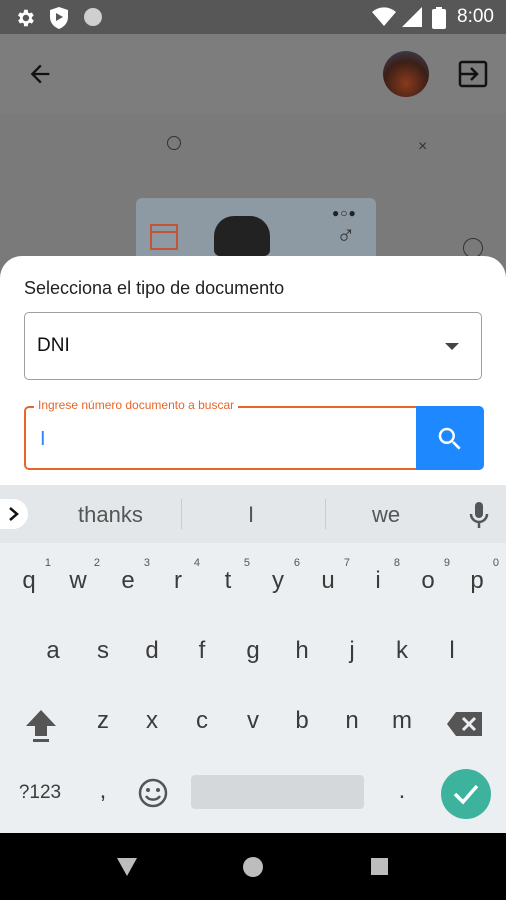  I want to click on key-s: s, so click(103, 651).